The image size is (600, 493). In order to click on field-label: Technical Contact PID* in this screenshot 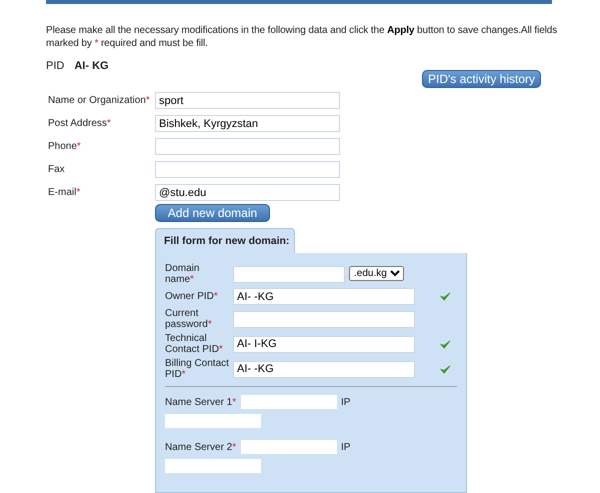, I will do `click(194, 344)`.